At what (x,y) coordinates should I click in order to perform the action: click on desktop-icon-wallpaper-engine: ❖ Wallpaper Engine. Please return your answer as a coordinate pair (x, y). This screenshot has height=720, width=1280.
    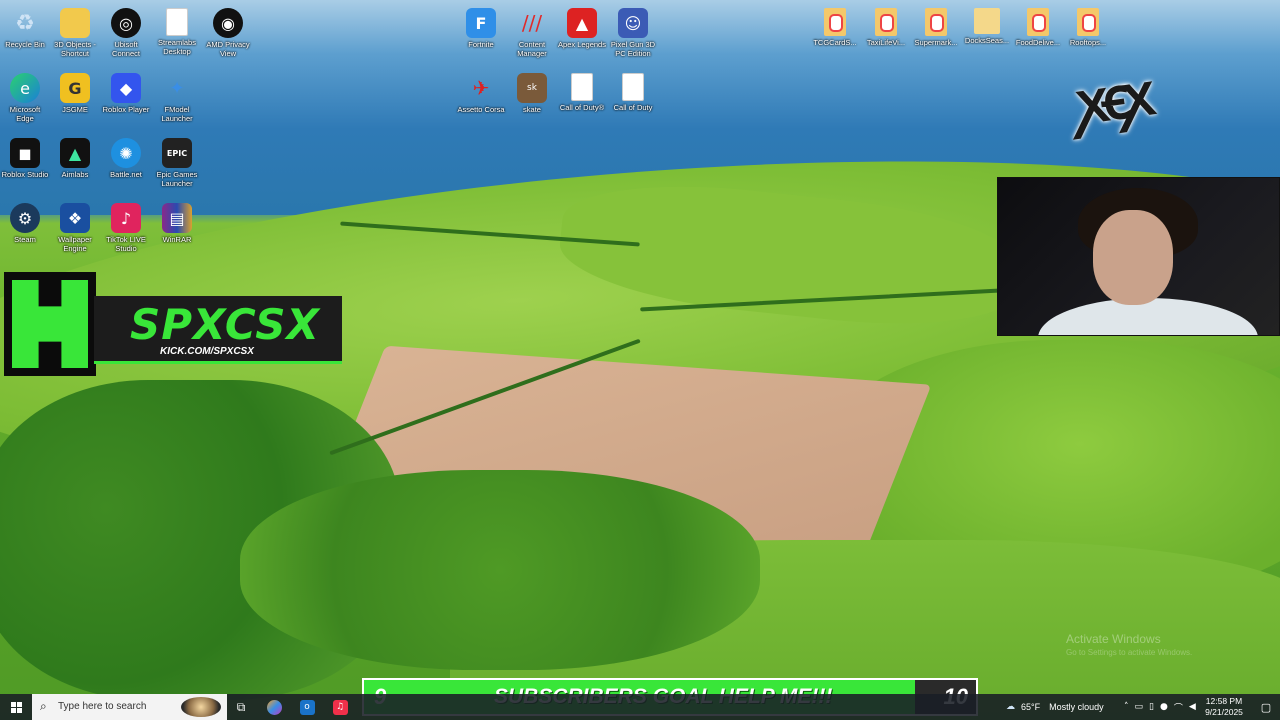
    Looking at the image, I should click on (75, 226).